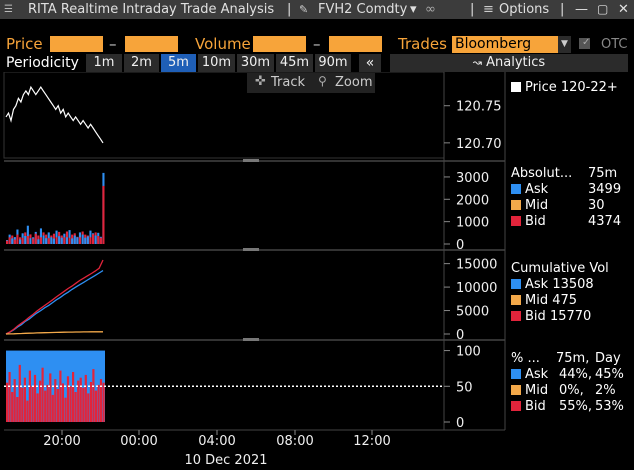 This screenshot has width=634, height=470. What do you see at coordinates (251, 300) in the screenshot?
I see `cumulative-volume-panel: 15000 10000 5000 0` at bounding box center [251, 300].